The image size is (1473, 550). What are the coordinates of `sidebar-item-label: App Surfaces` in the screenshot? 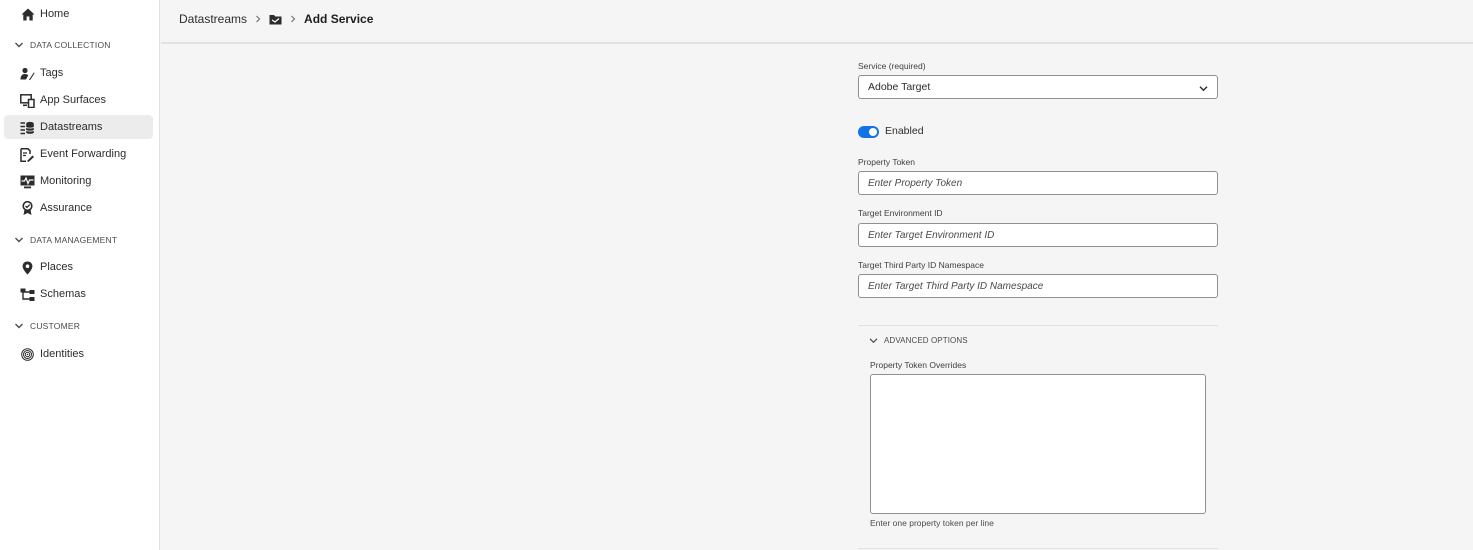 It's located at (73, 100).